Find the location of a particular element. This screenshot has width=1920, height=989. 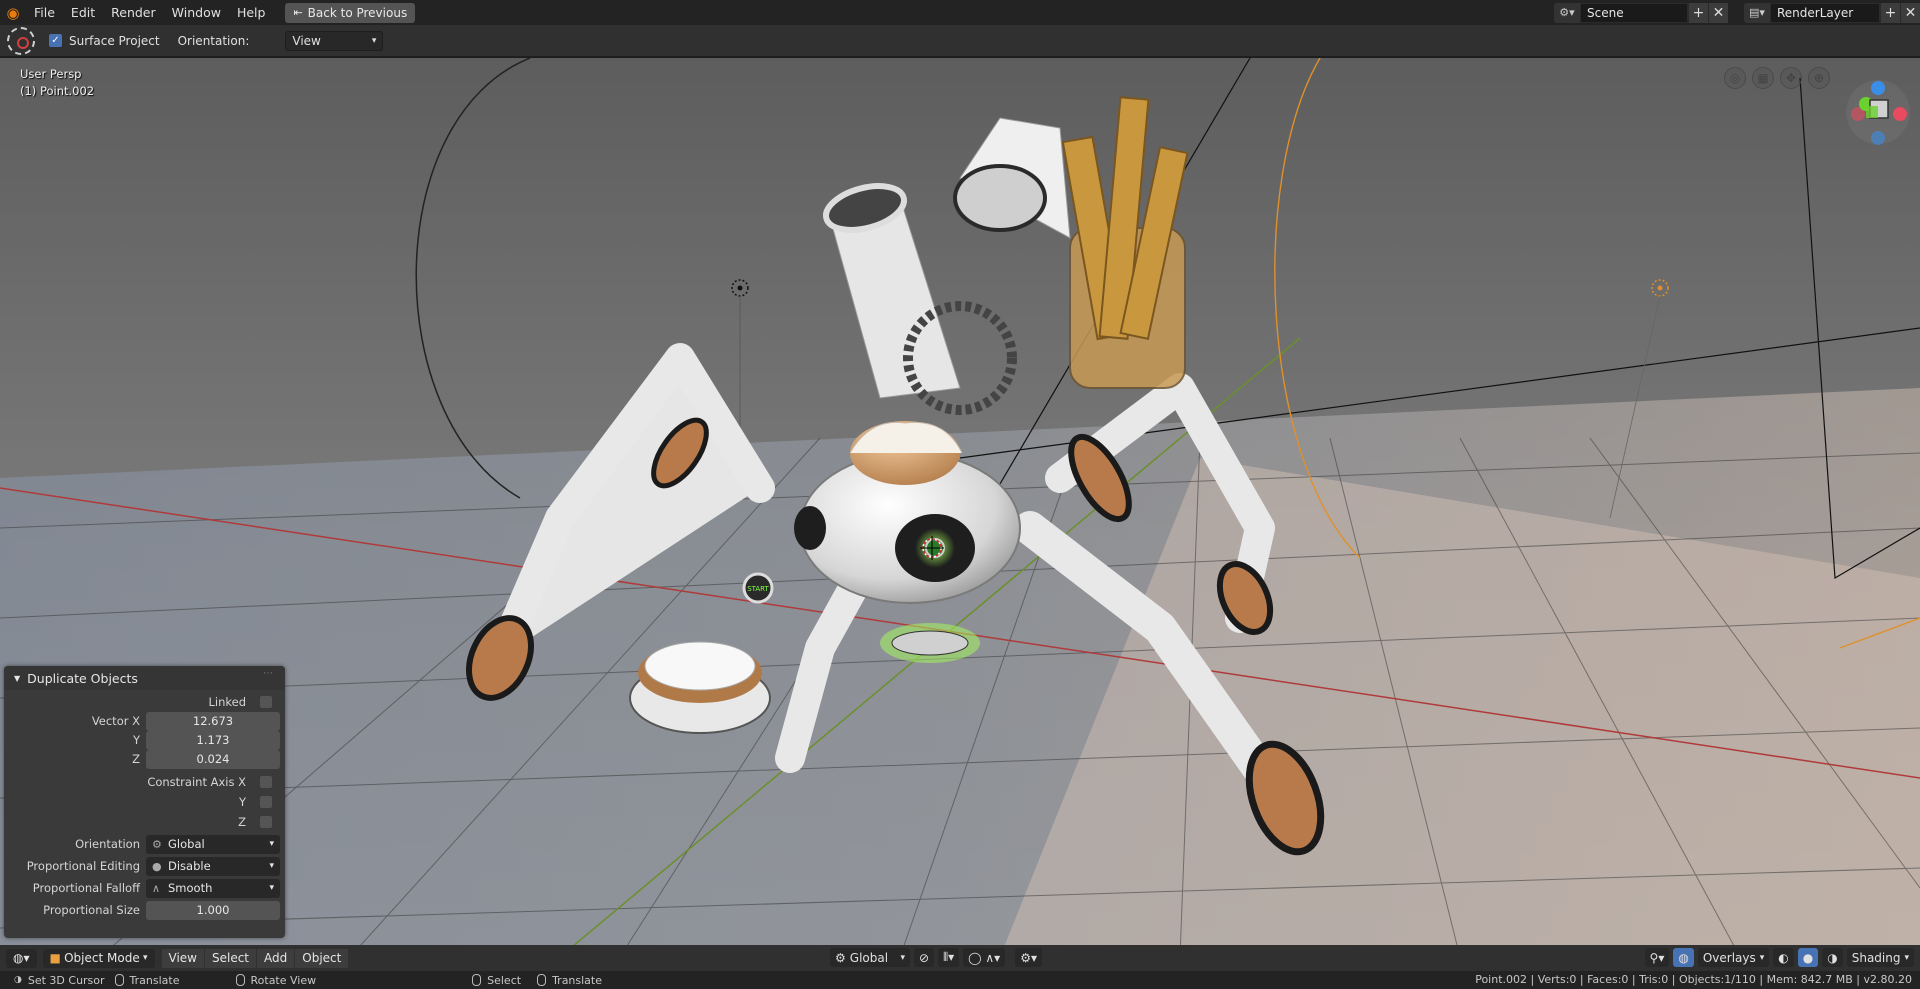

perspective-toggle-icon: ▦ is located at coordinates (1763, 78).